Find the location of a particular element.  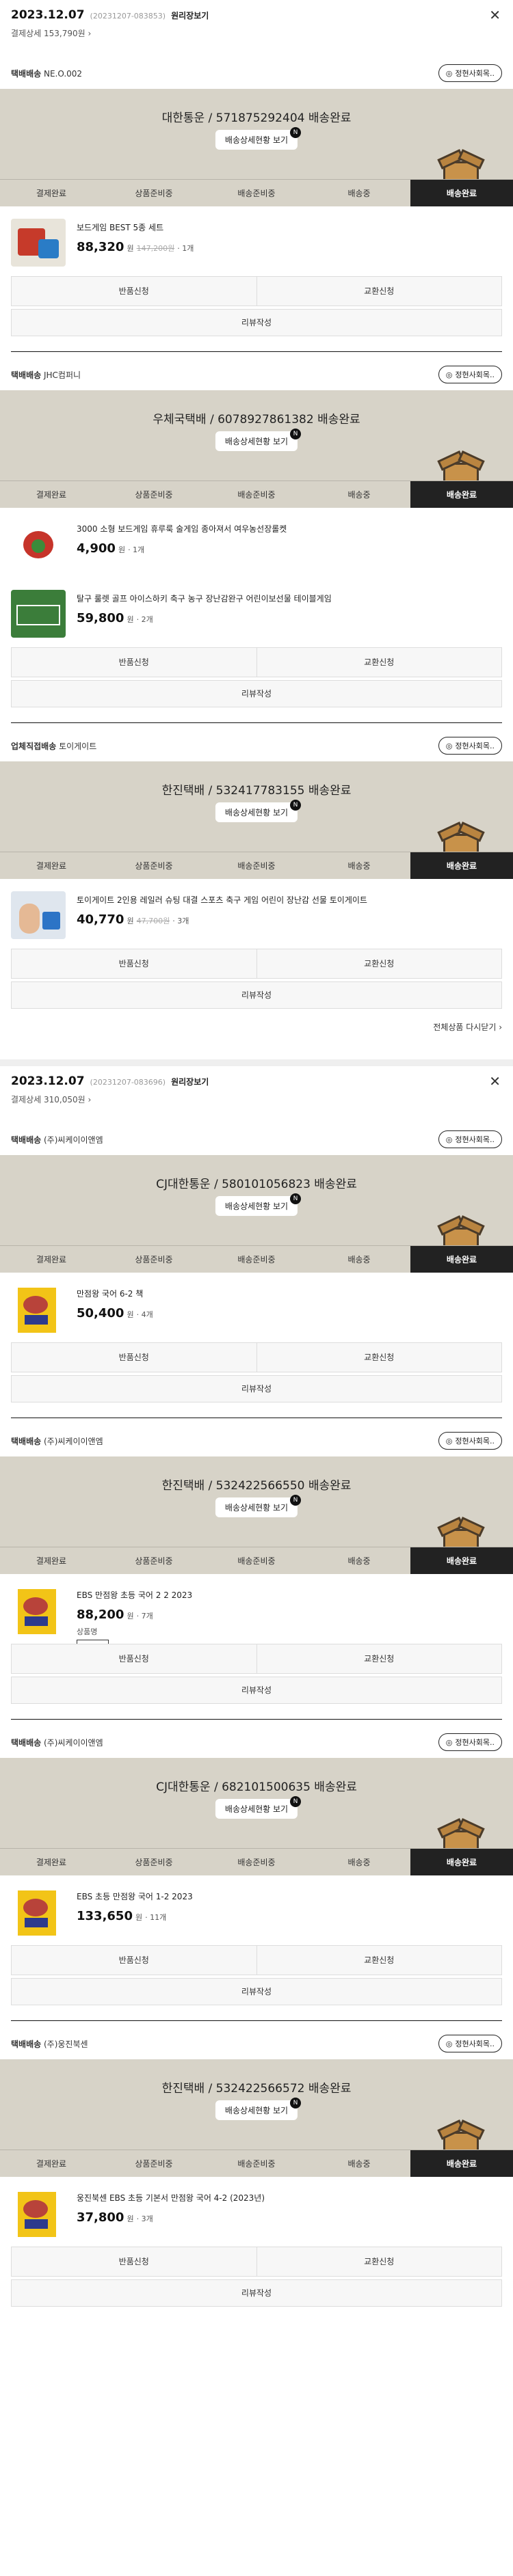

product-name: 탈구 룰렛 골프 아이스하키 축구 농구 장난감완구 어린이보선물 테이블게임 is located at coordinates (205, 598).